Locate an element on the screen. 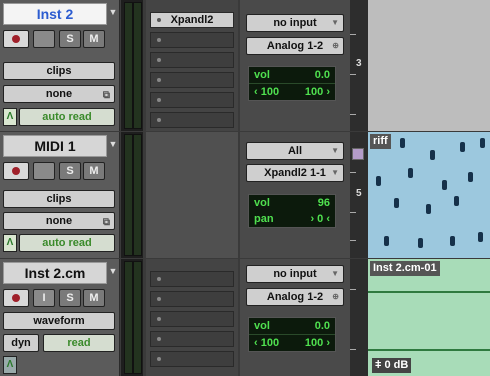  dyn-button: dyn is located at coordinates (21, 343).